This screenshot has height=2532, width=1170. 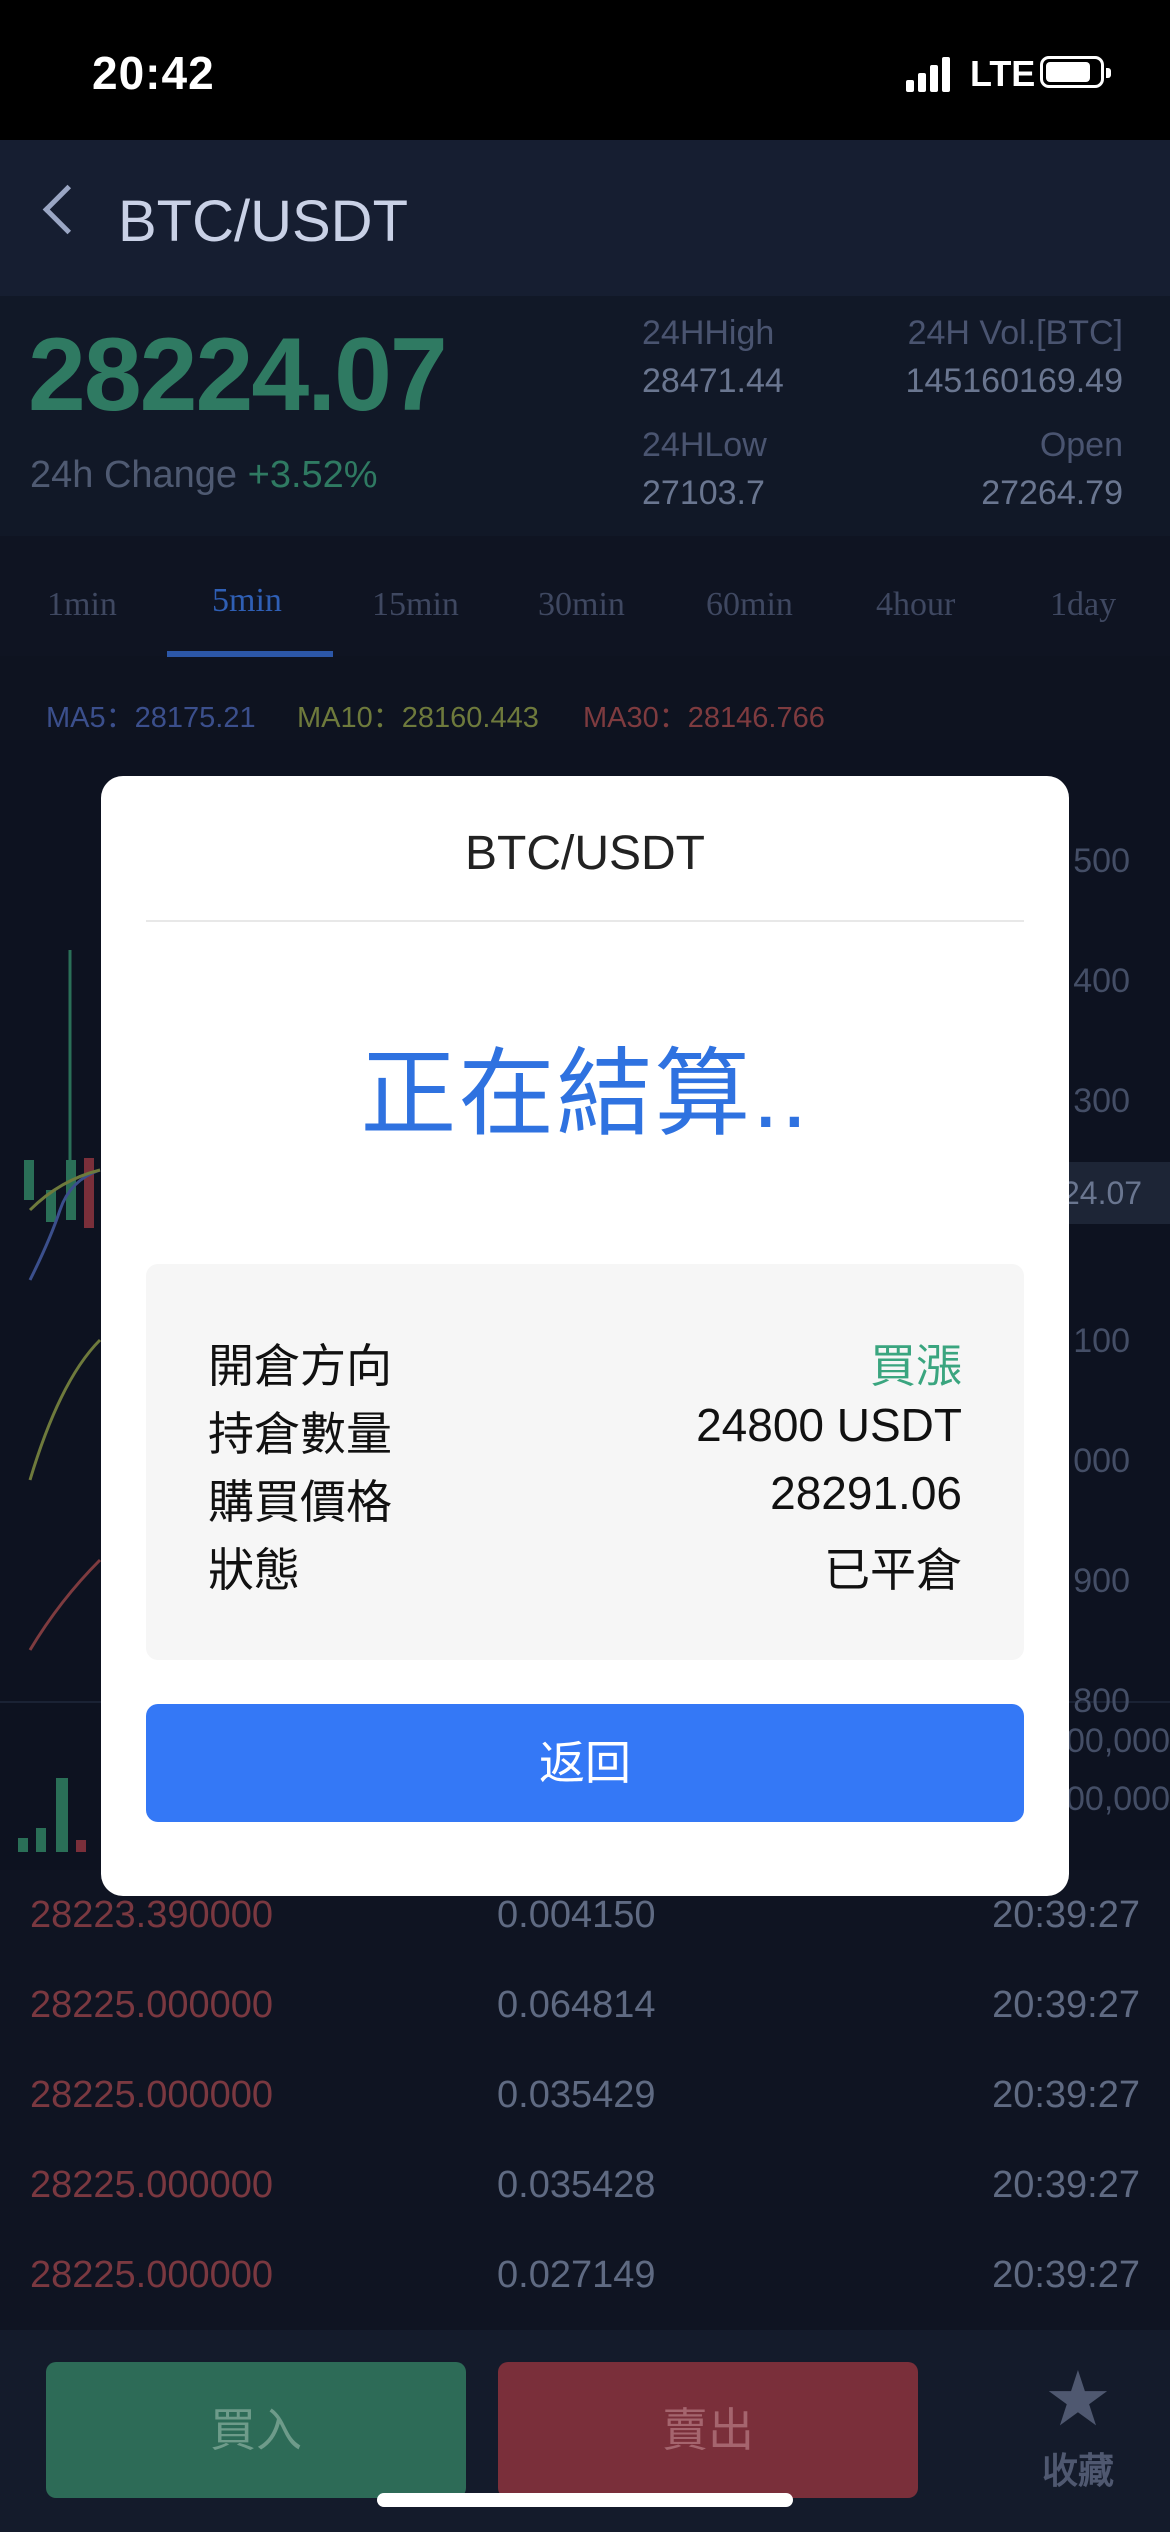 What do you see at coordinates (1077, 2470) in the screenshot?
I see `favorite-label: 收藏` at bounding box center [1077, 2470].